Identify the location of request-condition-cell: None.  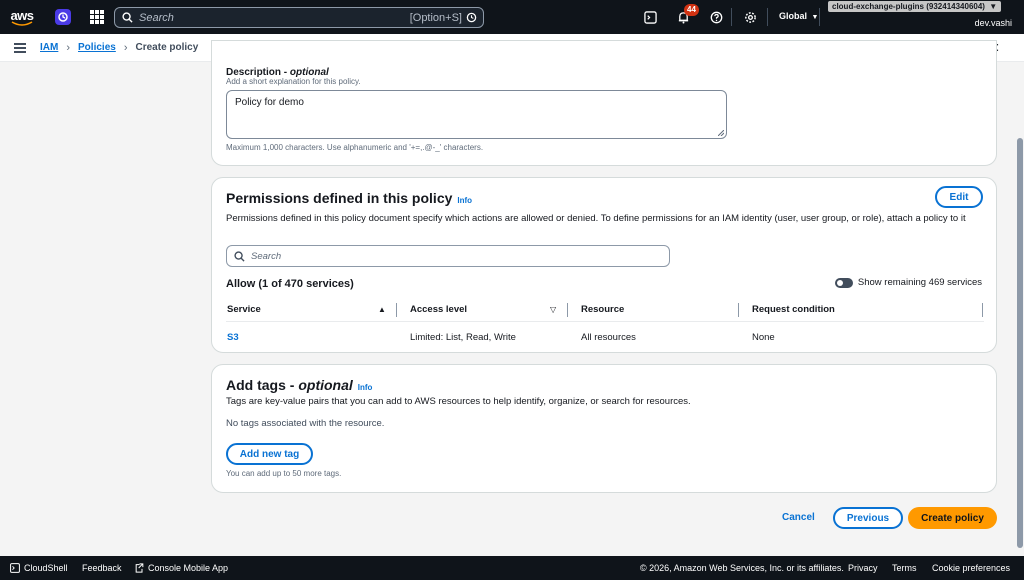
(763, 337).